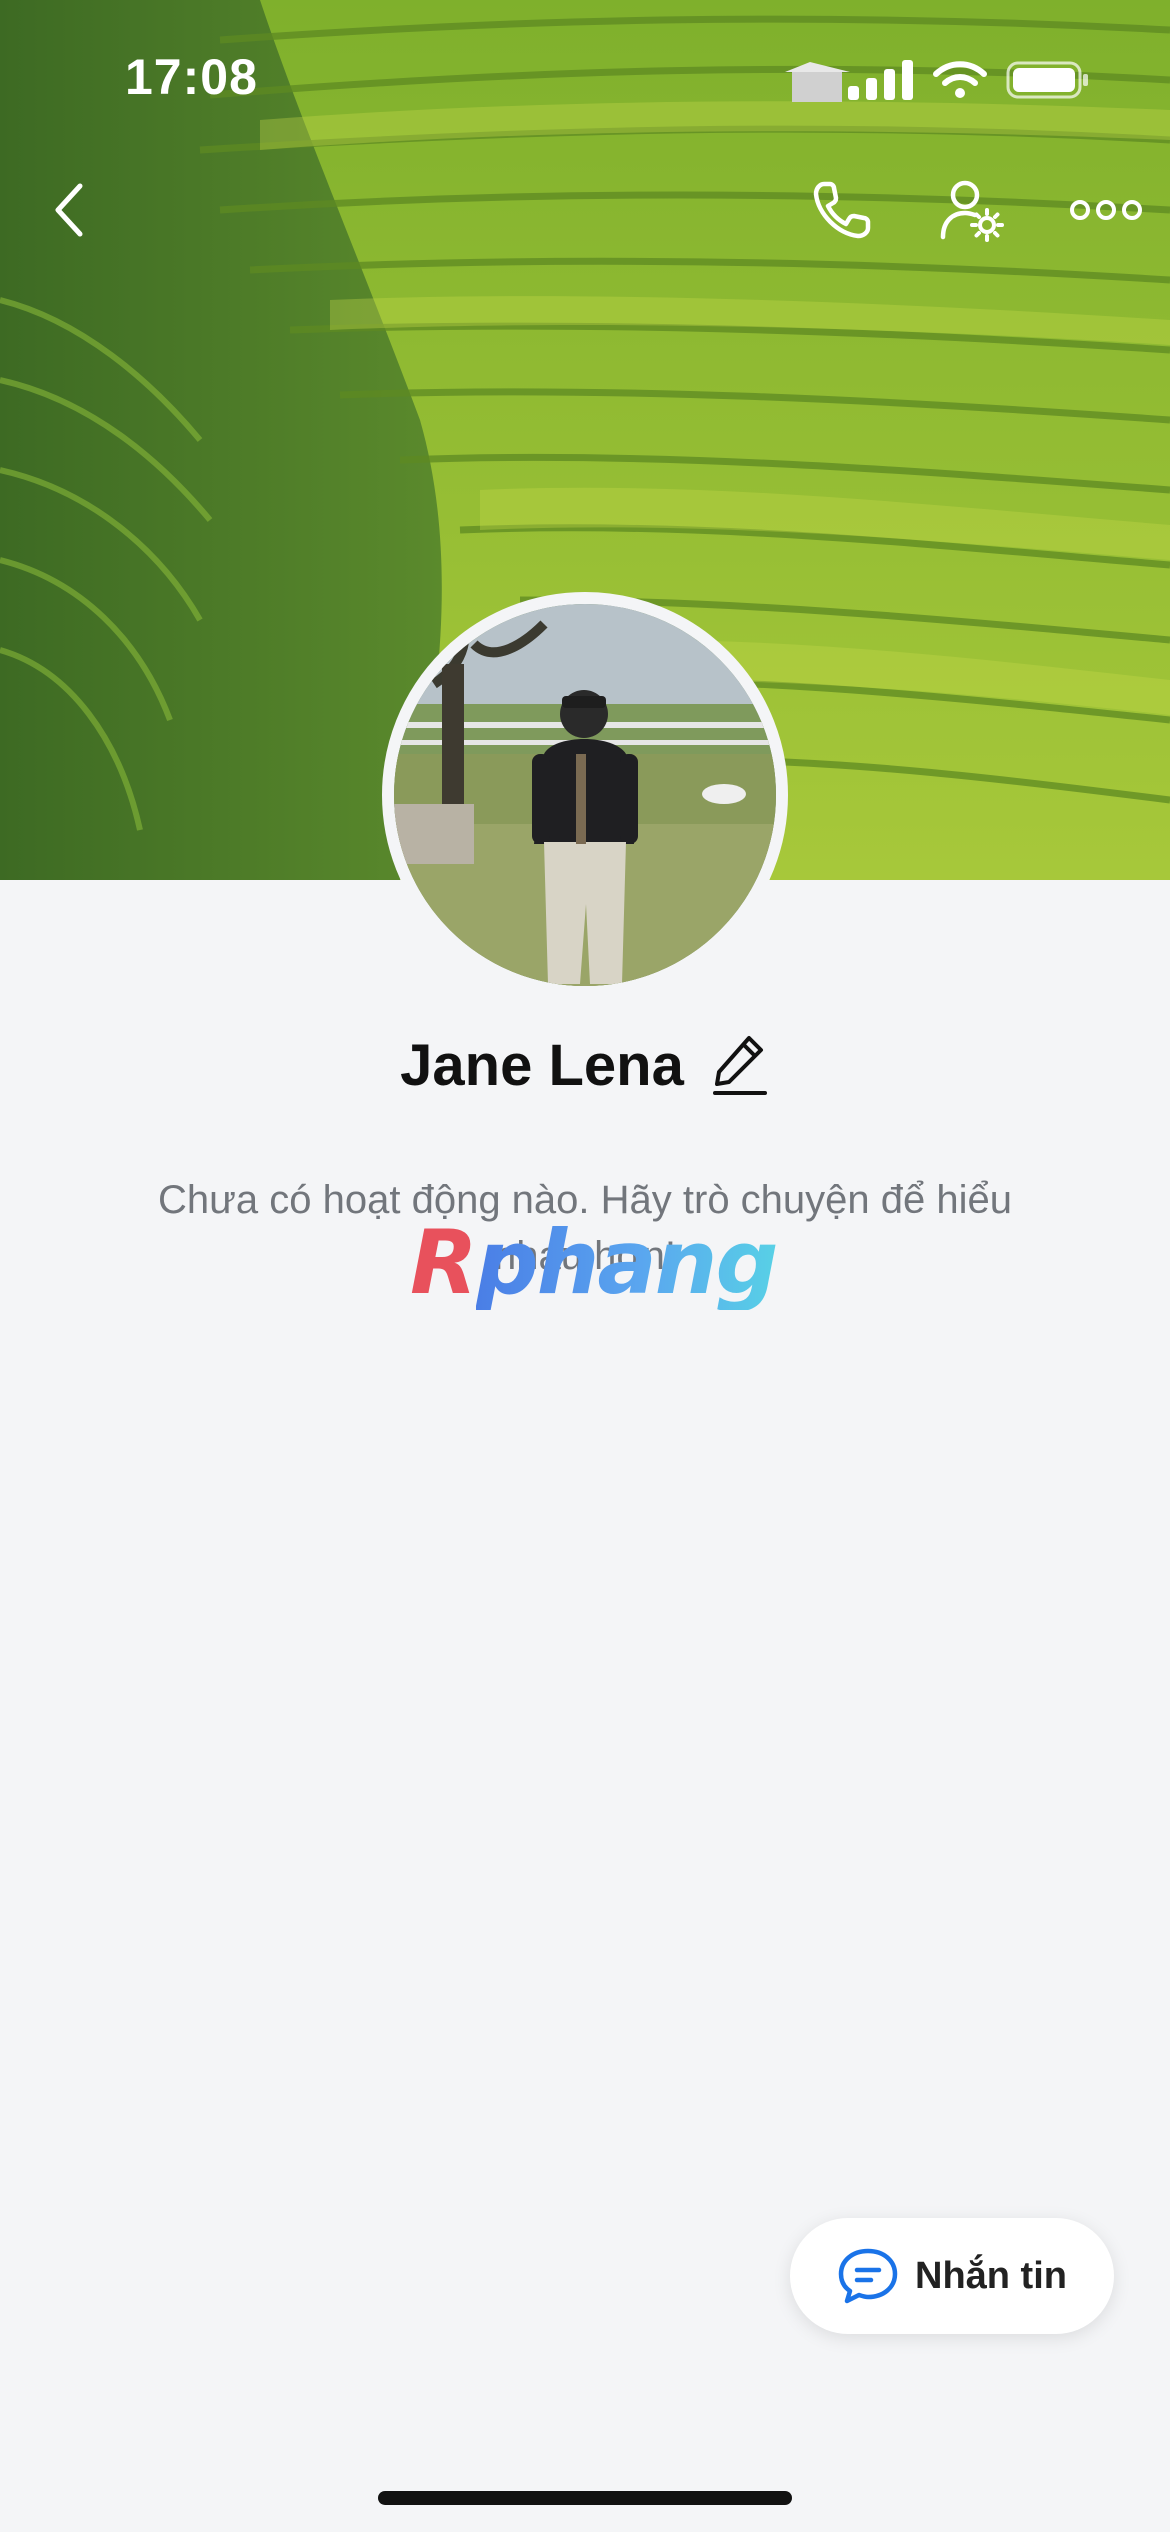 This screenshot has height=2532, width=1170. What do you see at coordinates (585, 75) in the screenshot?
I see `status-bar: 17:08` at bounding box center [585, 75].